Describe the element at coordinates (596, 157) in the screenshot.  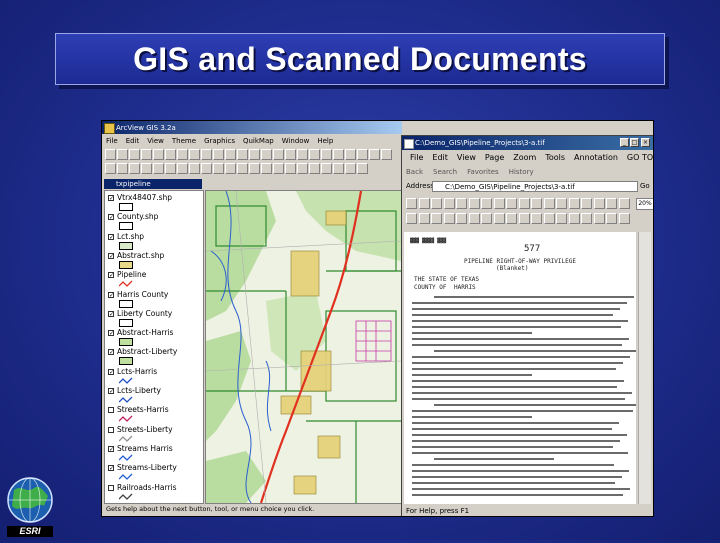
I see `docviewer-menu-item: Annotation` at that location.